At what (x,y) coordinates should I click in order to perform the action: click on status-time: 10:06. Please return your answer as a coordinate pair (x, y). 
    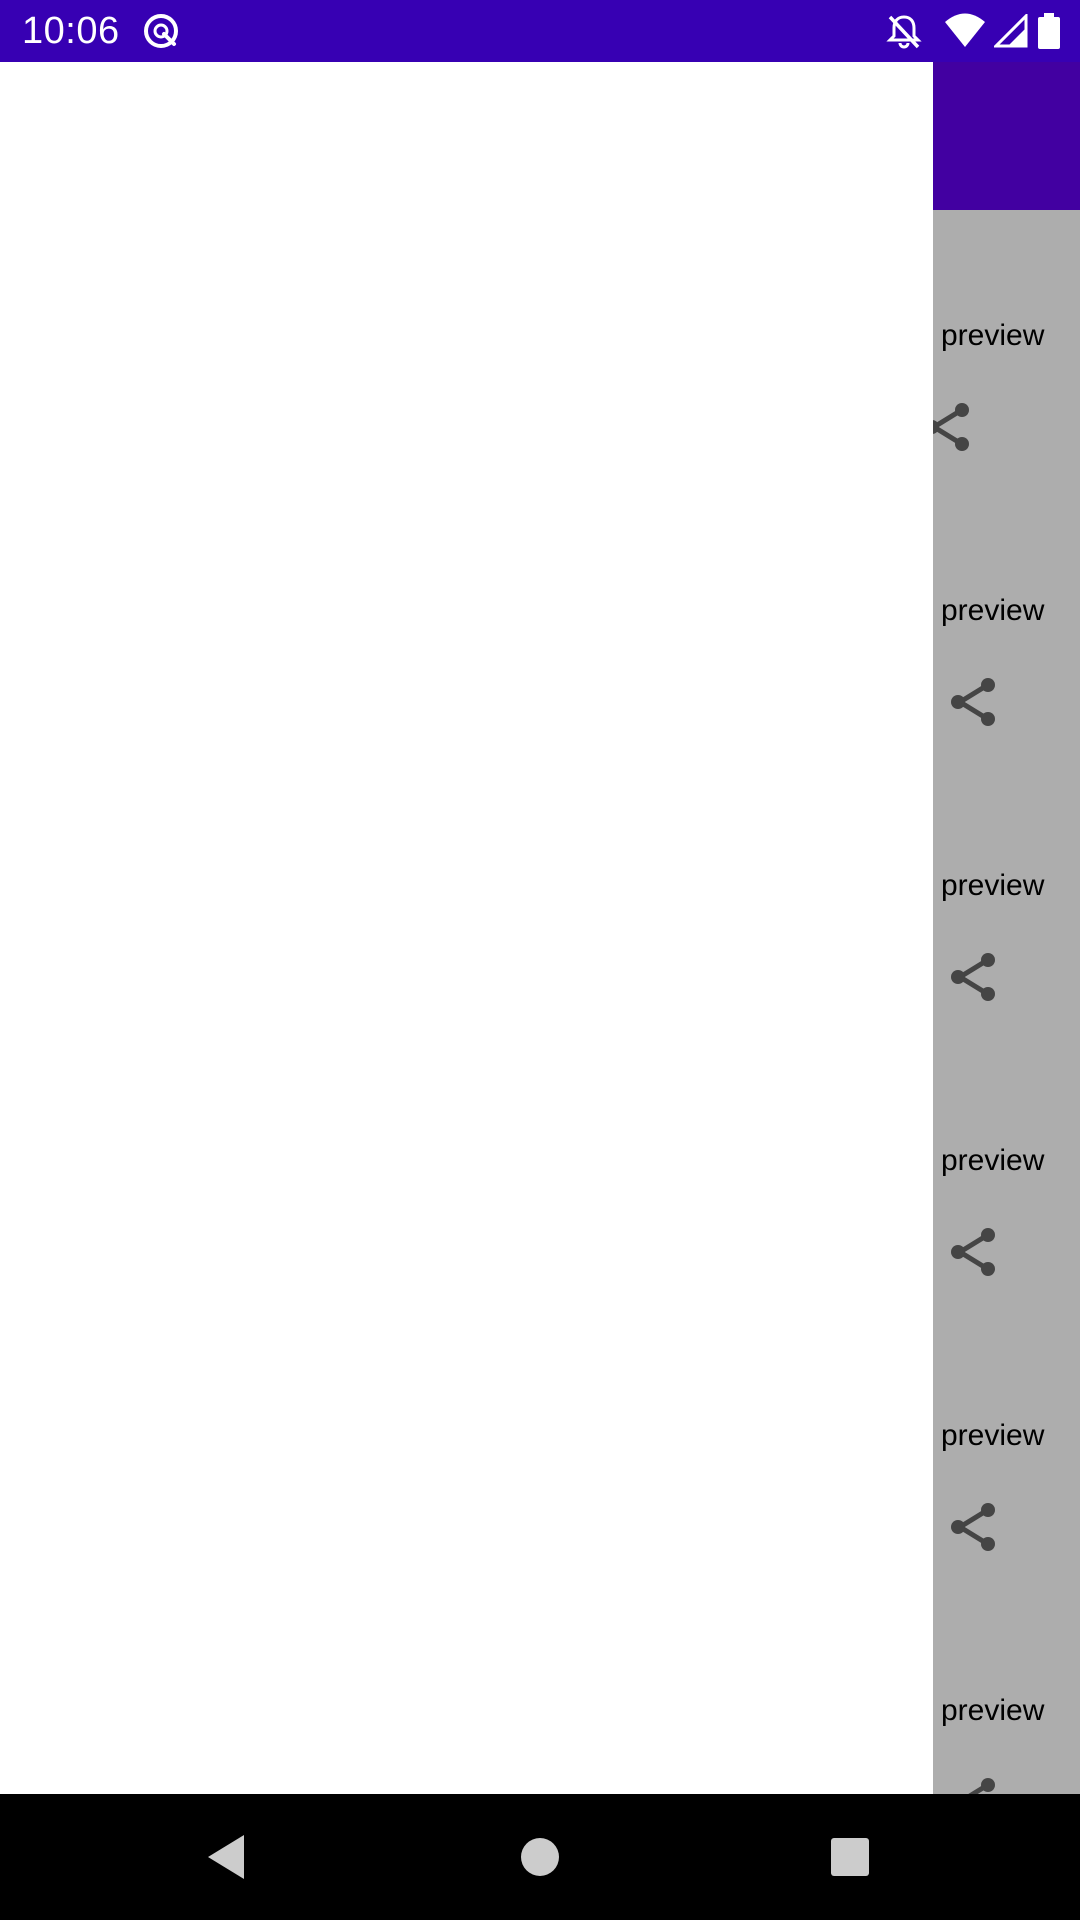
    Looking at the image, I should click on (71, 31).